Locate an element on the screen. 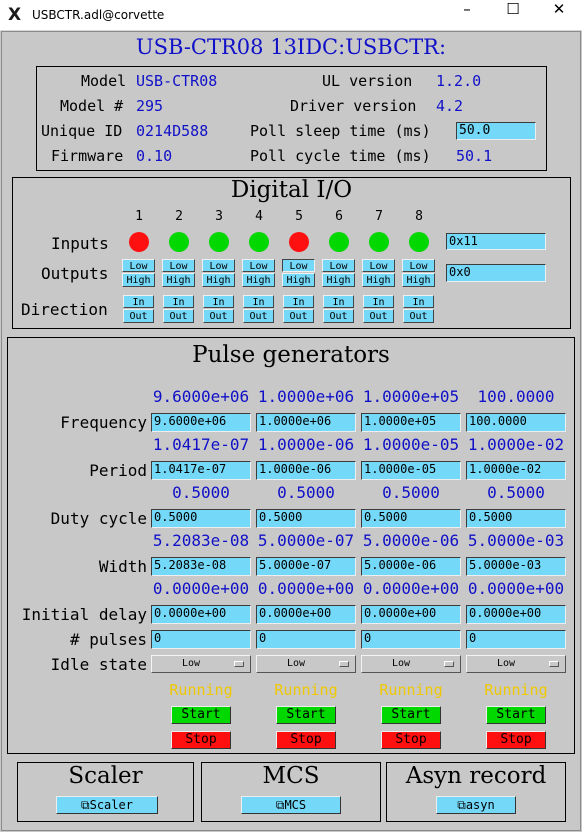 The height and width of the screenshot is (832, 582). ch3-stop-button: Stop is located at coordinates (411, 740).